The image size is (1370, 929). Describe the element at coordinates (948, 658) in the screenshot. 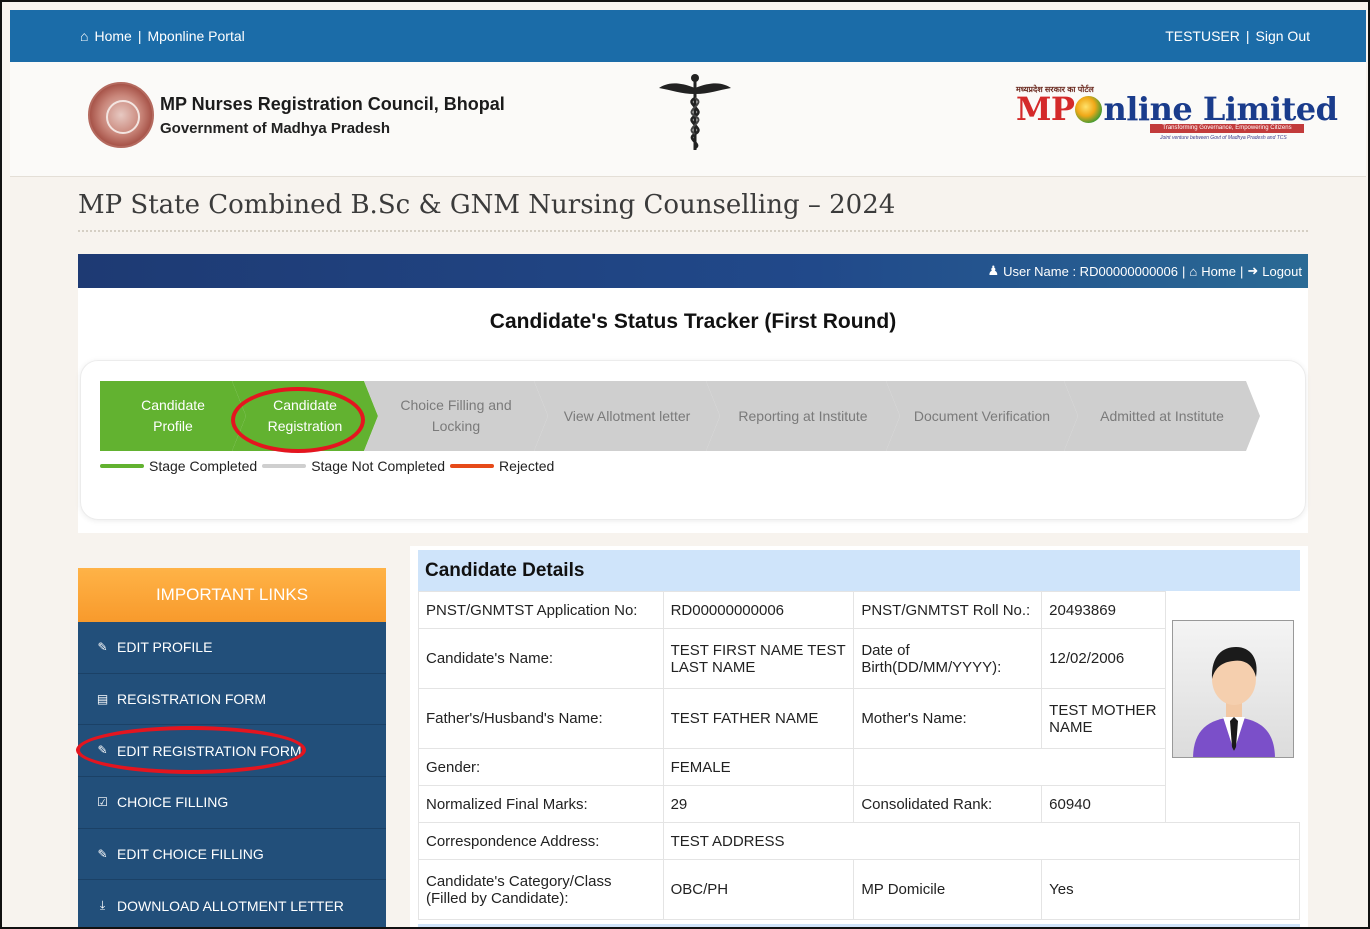

I see `label-cell: Date of Birth(DD/MM/YYYY):` at that location.